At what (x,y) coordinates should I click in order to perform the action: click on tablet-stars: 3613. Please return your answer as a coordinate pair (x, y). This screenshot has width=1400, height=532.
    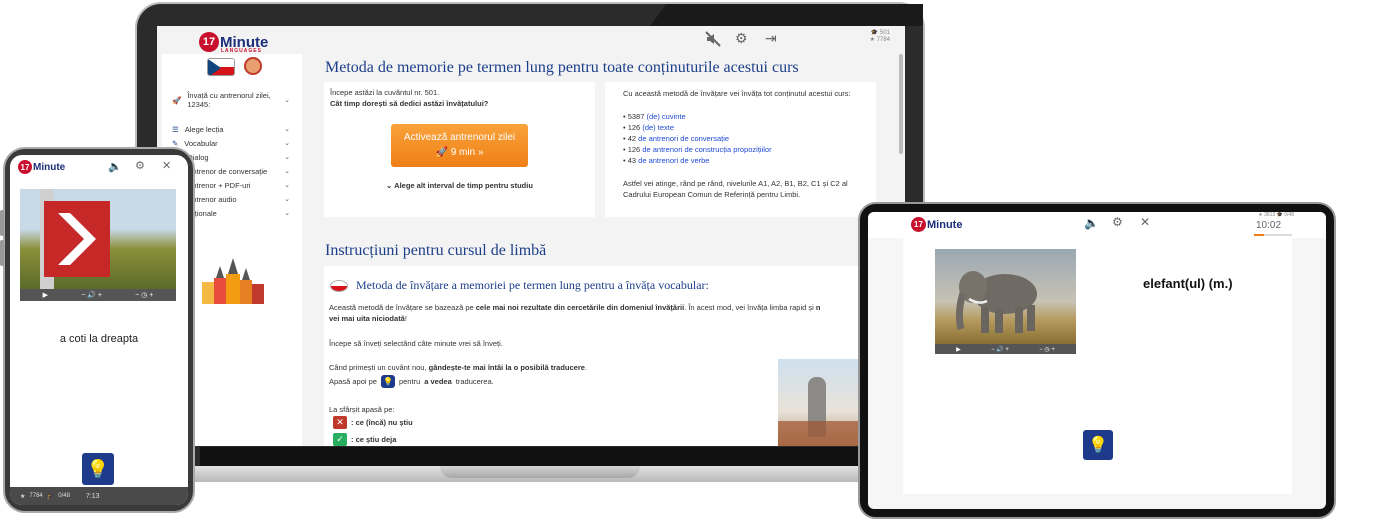
    Looking at the image, I should click on (1270, 215).